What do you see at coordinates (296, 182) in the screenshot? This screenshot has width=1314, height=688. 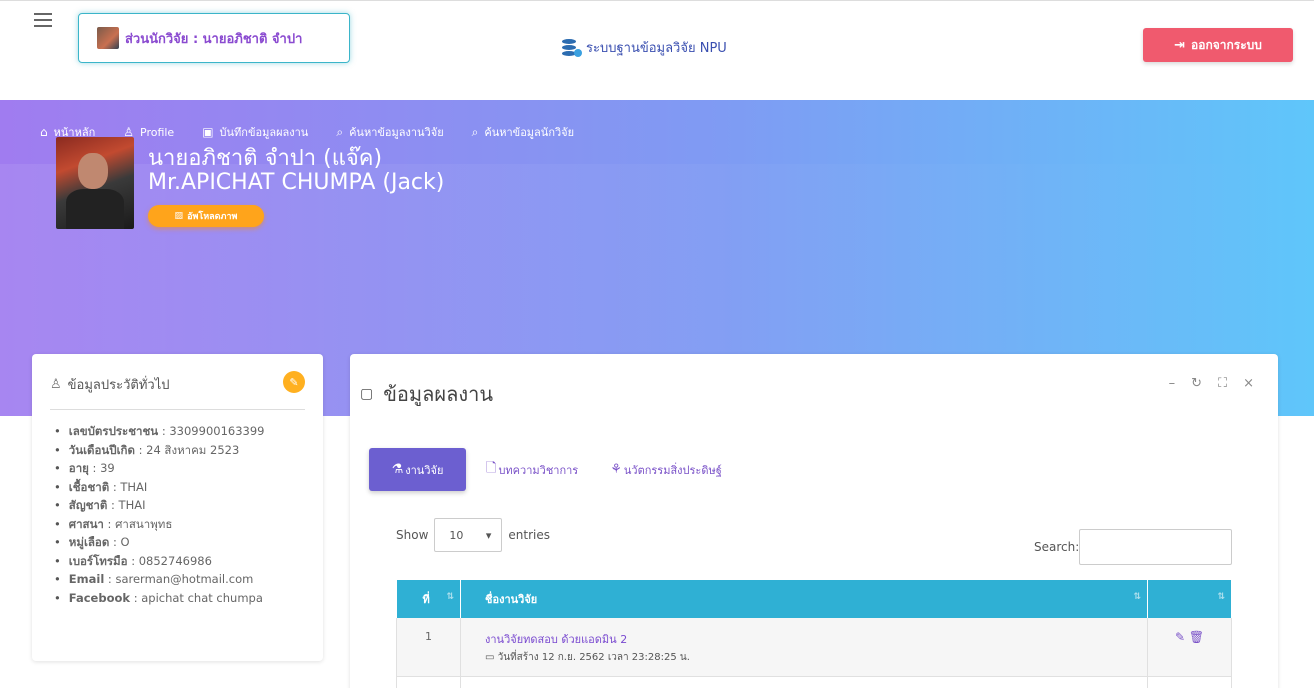 I see `profile-name-english: Mr.APICHAT CHUMPA (Jack)` at bounding box center [296, 182].